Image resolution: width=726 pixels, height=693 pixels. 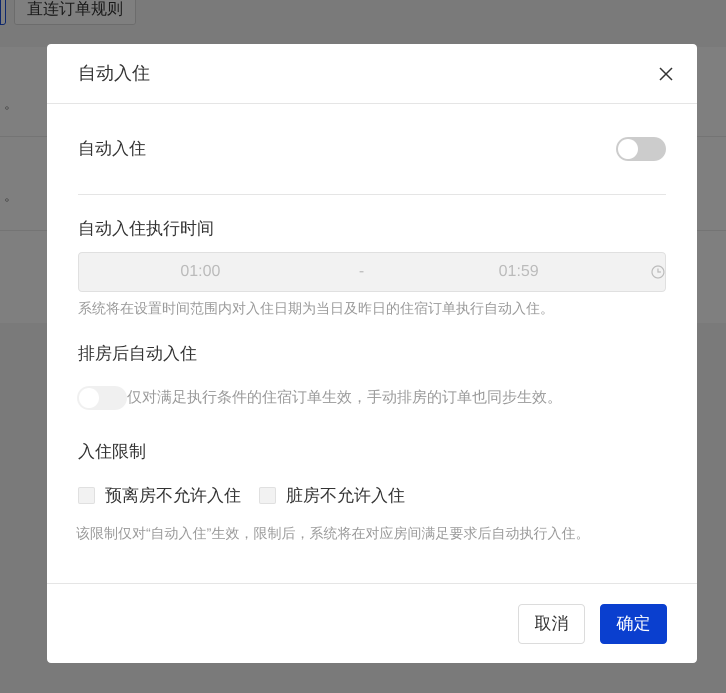 What do you see at coordinates (75, 12) in the screenshot?
I see `rule-button: 直连订单规则` at bounding box center [75, 12].